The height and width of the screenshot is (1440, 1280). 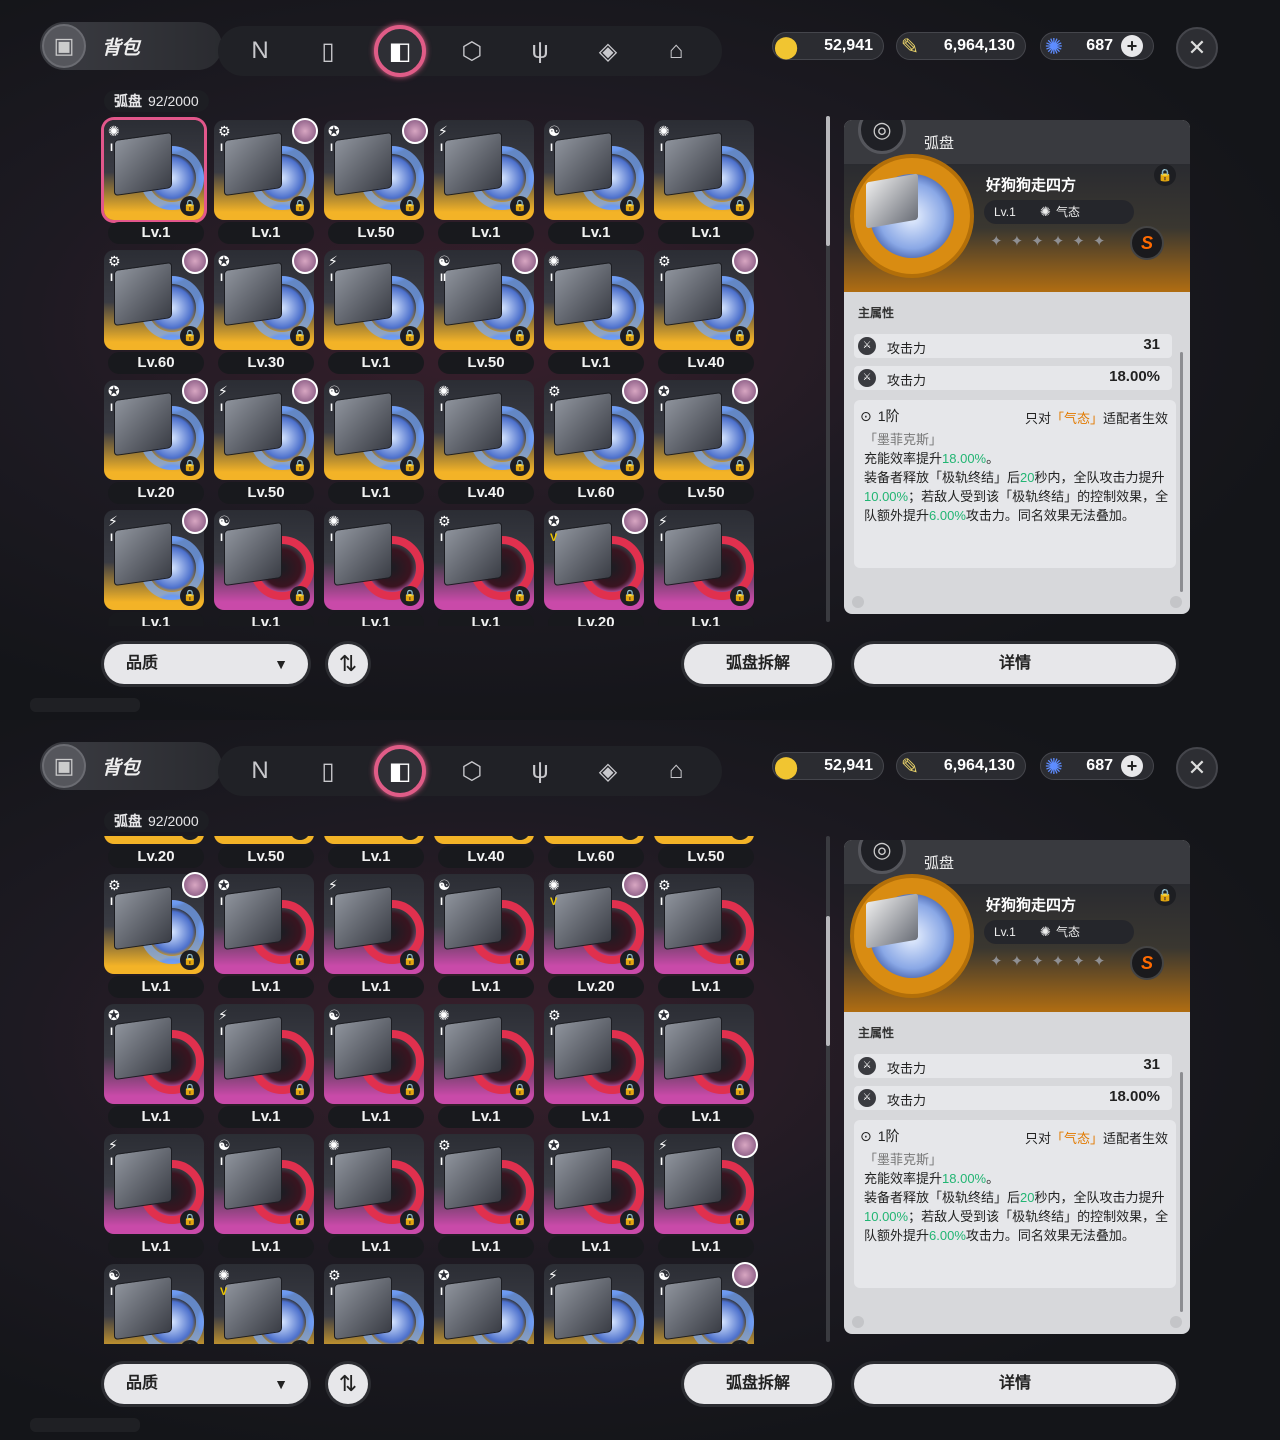 I want to click on disc-slot: ✺🔒 Lv.50, so click(x=704, y=853).